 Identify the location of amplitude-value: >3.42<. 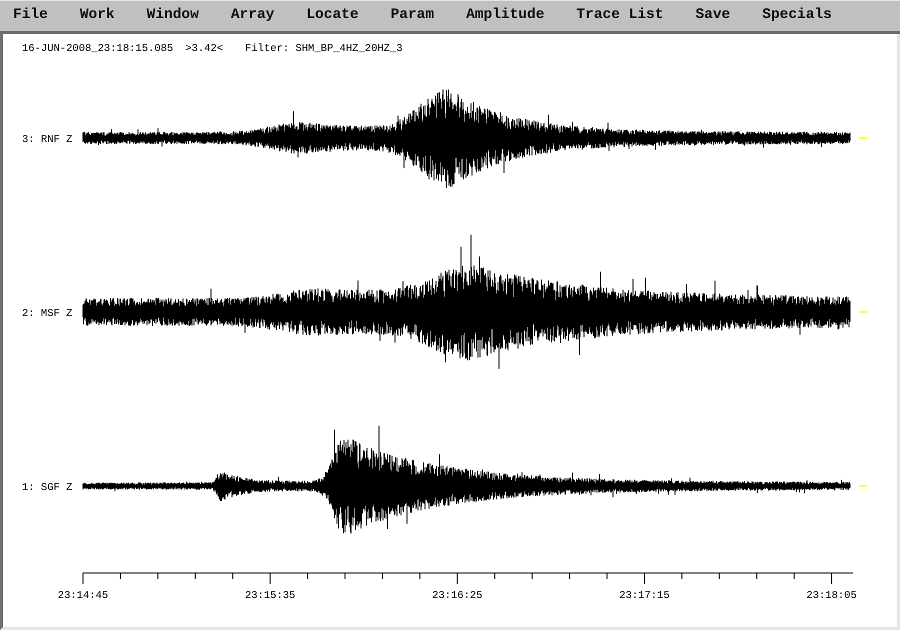
(204, 49).